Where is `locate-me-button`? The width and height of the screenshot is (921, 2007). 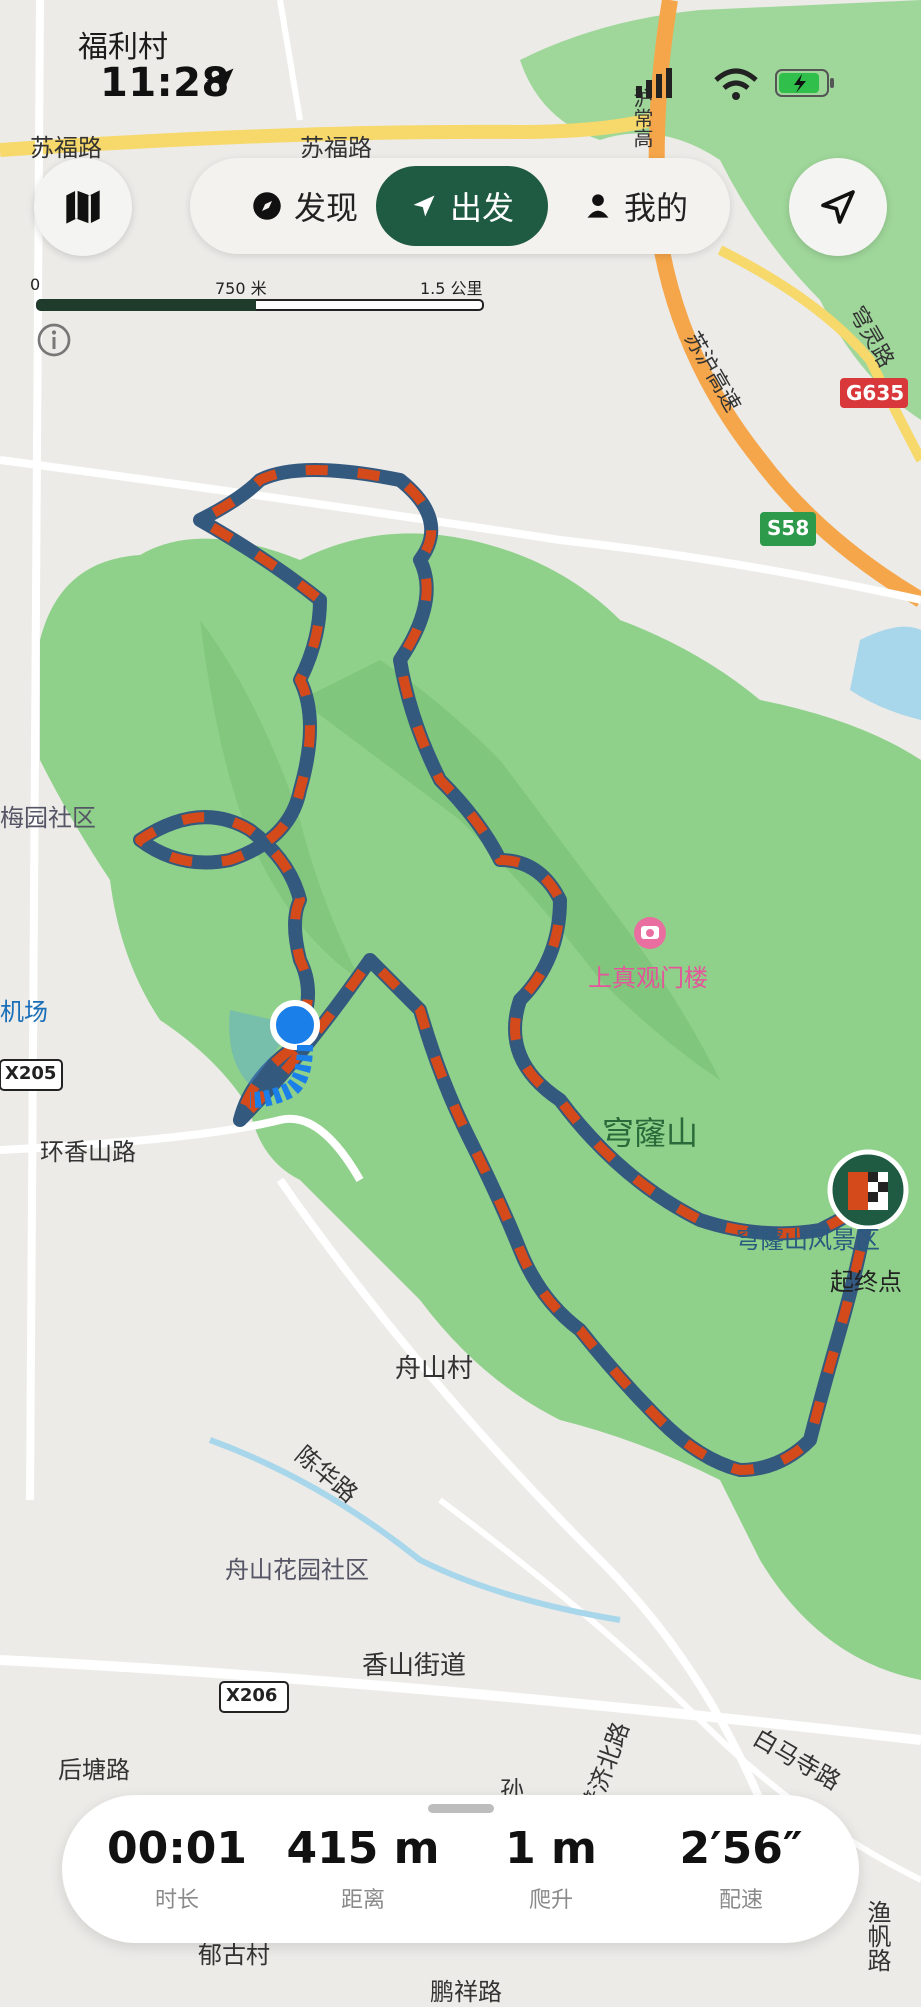 locate-me-button is located at coordinates (838, 207).